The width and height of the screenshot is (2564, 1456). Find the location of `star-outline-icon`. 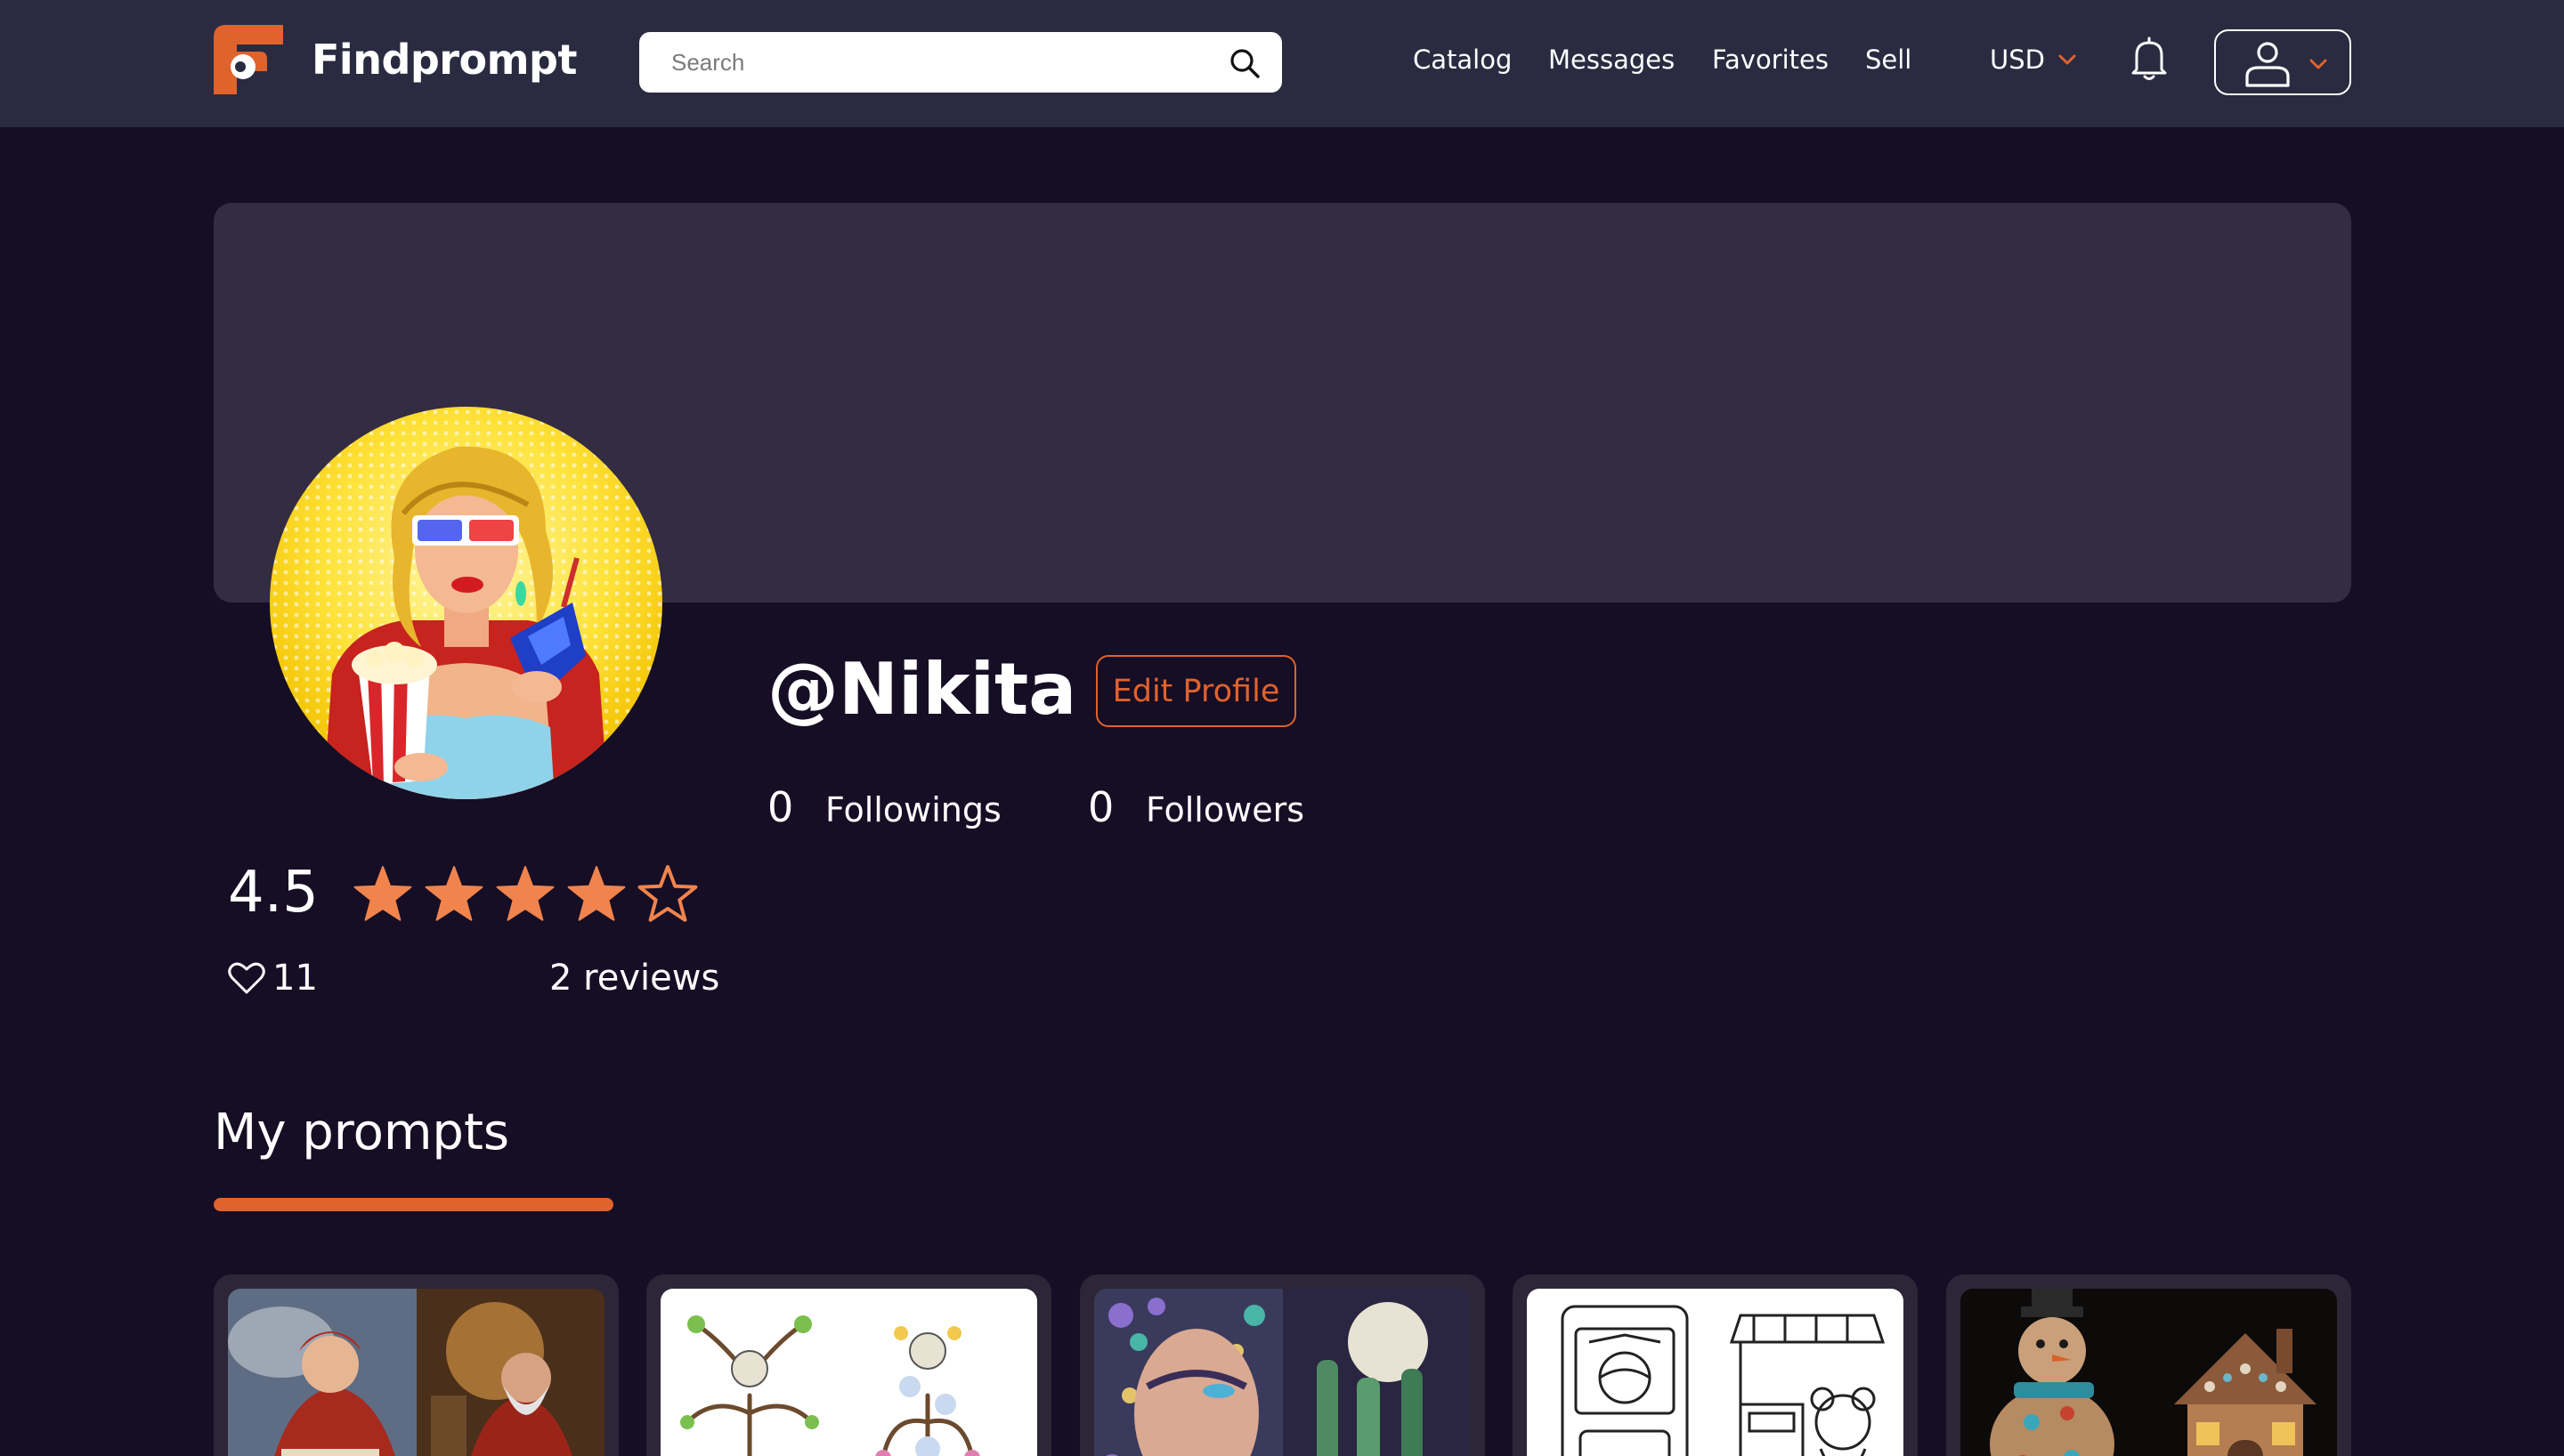

star-outline-icon is located at coordinates (667, 893).